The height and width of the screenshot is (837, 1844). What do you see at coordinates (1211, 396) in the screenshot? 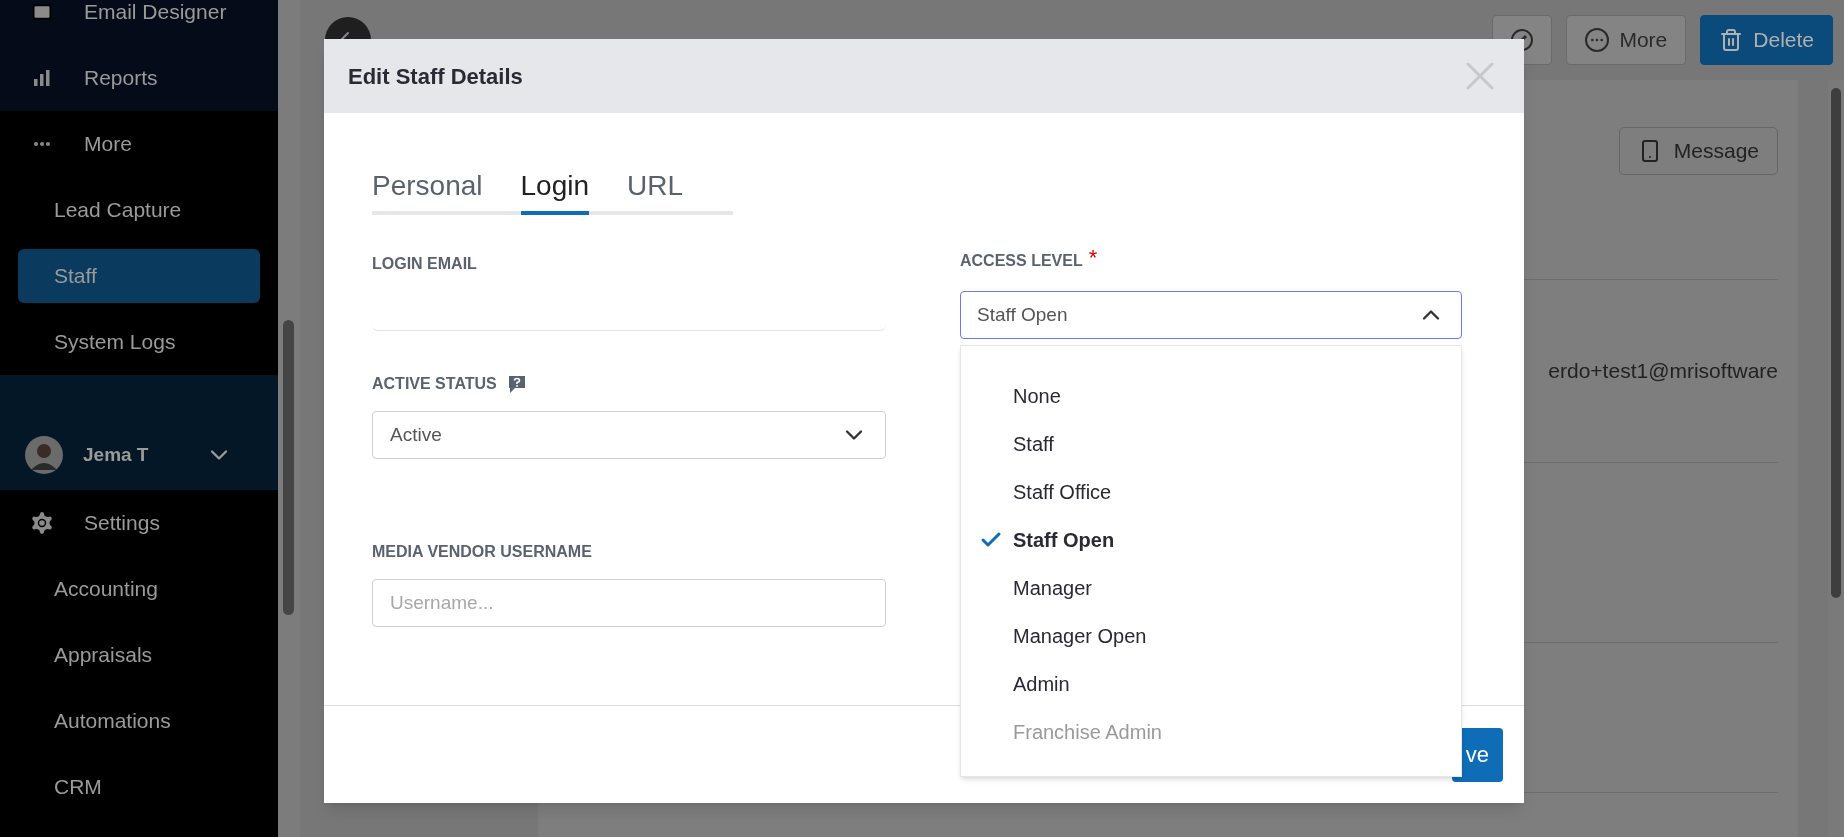
I see `dropdown-option: None` at bounding box center [1211, 396].